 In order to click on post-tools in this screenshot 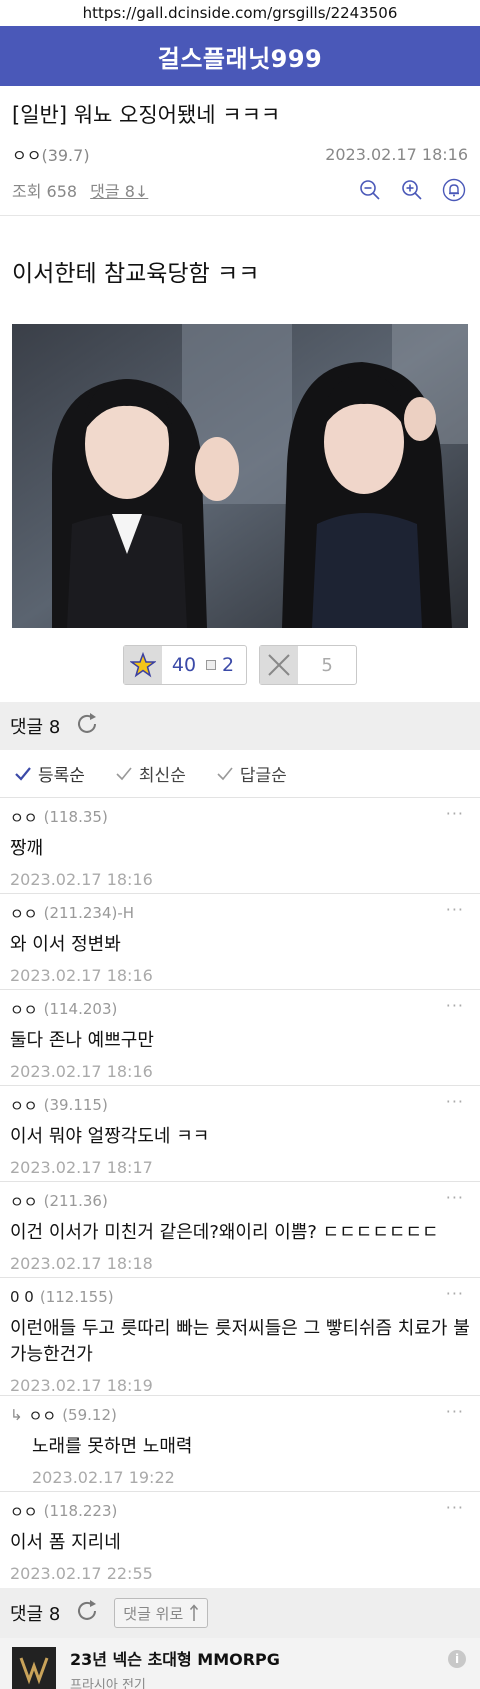, I will do `click(412, 190)`.